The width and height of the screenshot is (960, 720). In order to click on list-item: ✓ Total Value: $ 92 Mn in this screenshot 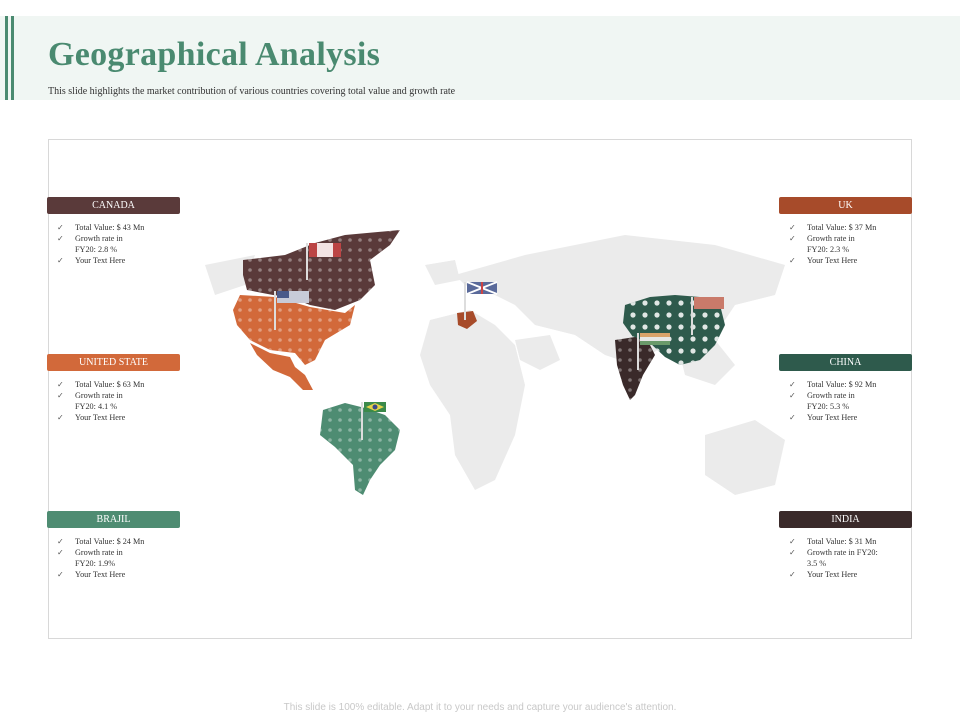, I will do `click(833, 384)`.